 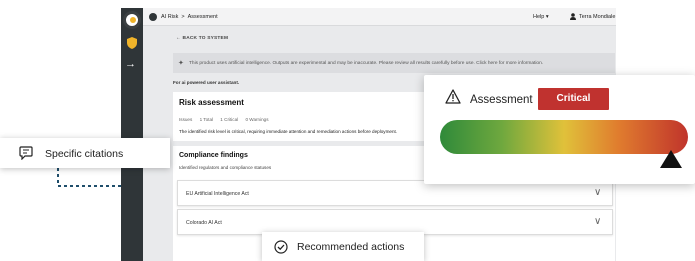 I want to click on ai-risk-icon, so click(x=153, y=17).